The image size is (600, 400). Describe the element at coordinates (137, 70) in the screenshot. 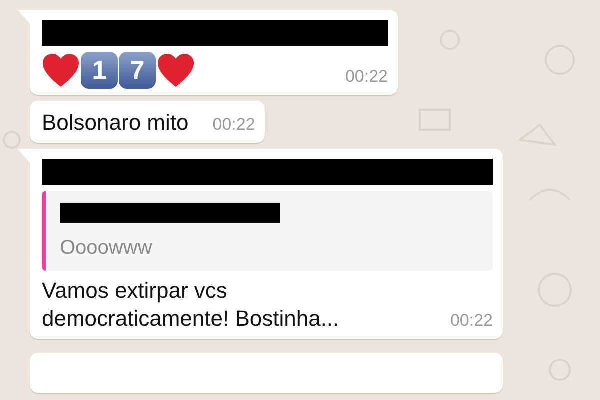

I see `keycap-emoji: 7` at that location.